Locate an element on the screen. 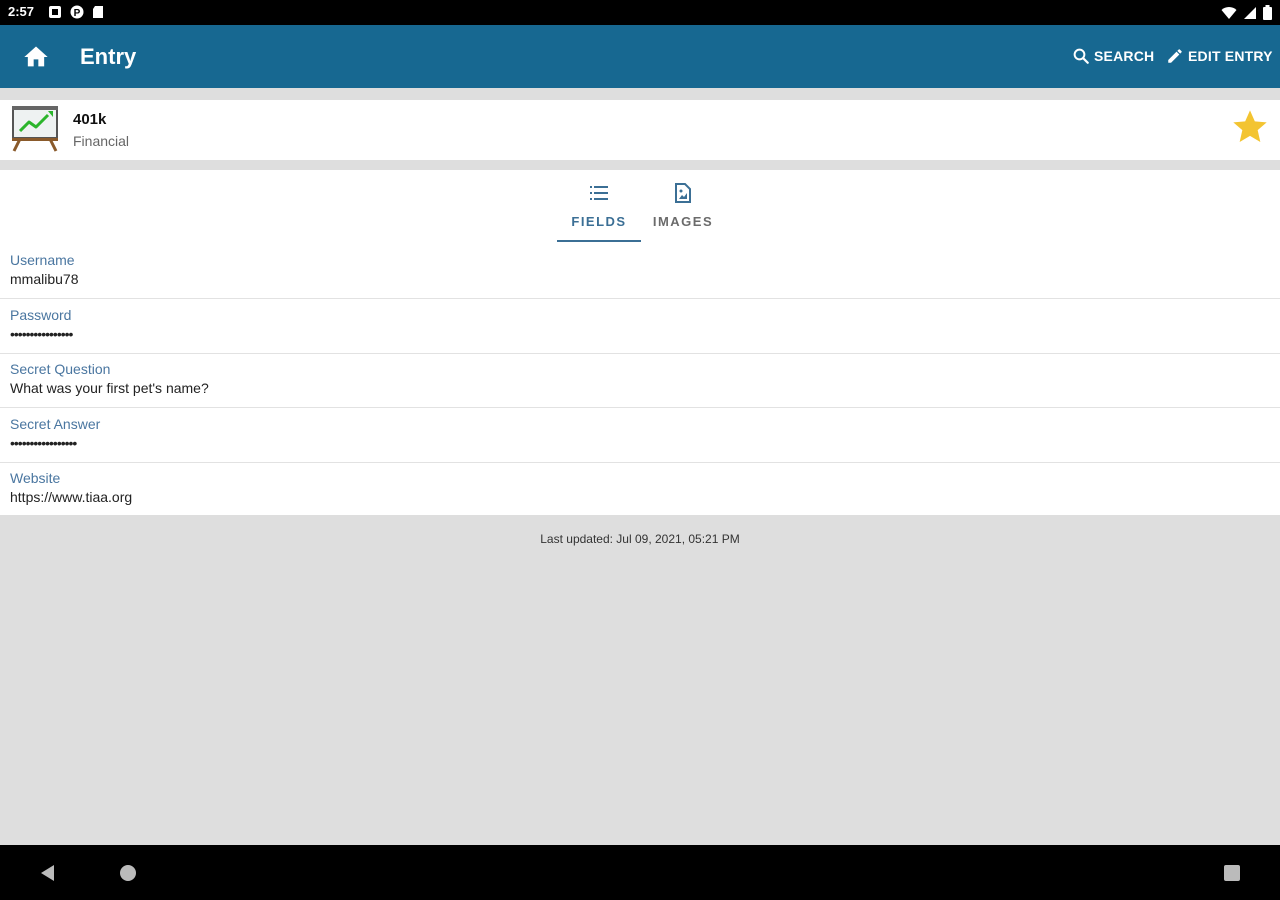  active-tab-indicator is located at coordinates (599, 241).